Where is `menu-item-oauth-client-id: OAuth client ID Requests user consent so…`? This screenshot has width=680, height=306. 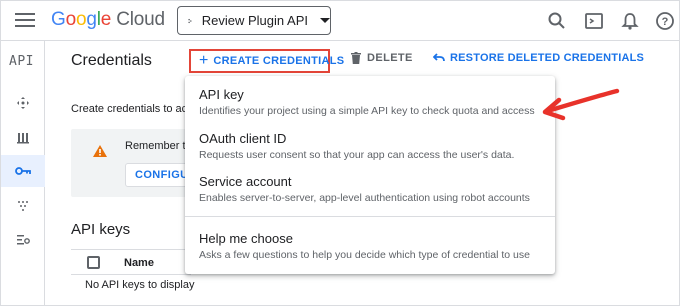
menu-item-oauth-client-id: OAuth client ID Requests user consent so… is located at coordinates (370, 146).